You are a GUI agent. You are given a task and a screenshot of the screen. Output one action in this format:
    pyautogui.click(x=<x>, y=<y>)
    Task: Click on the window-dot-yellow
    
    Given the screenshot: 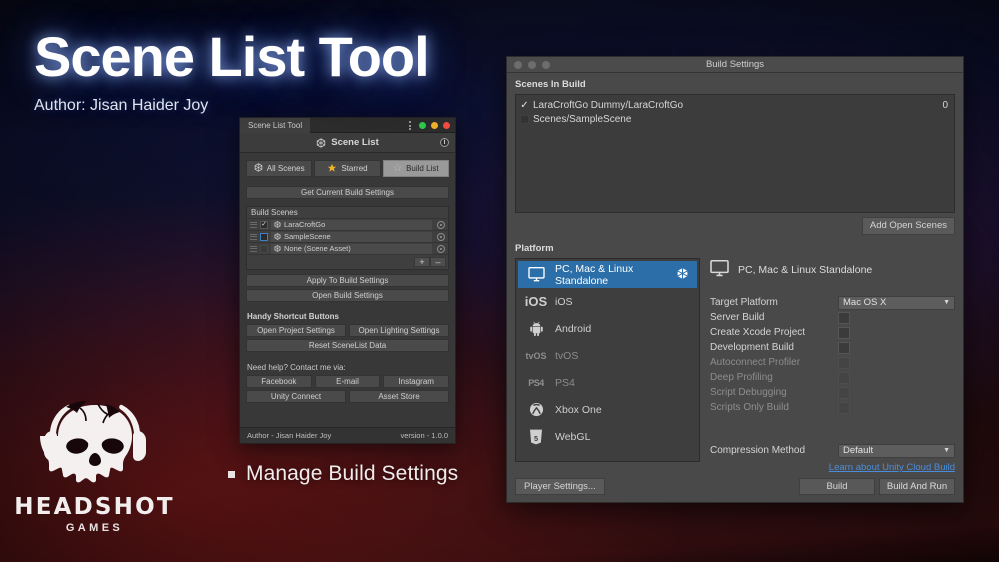 What is the action you would take?
    pyautogui.click(x=434, y=125)
    